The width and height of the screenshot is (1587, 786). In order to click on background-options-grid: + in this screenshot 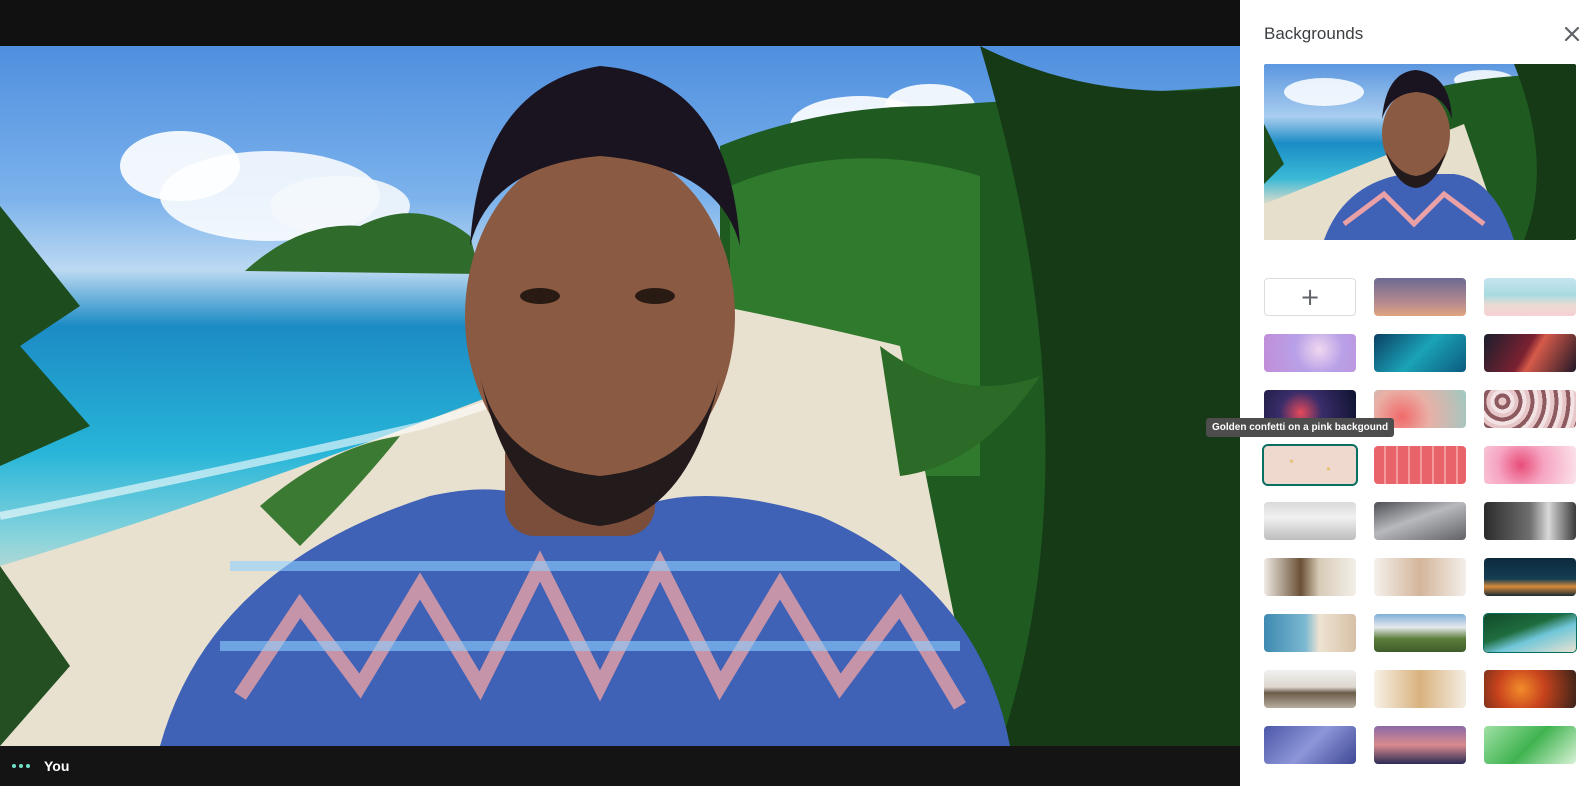, I will do `click(1419, 521)`.